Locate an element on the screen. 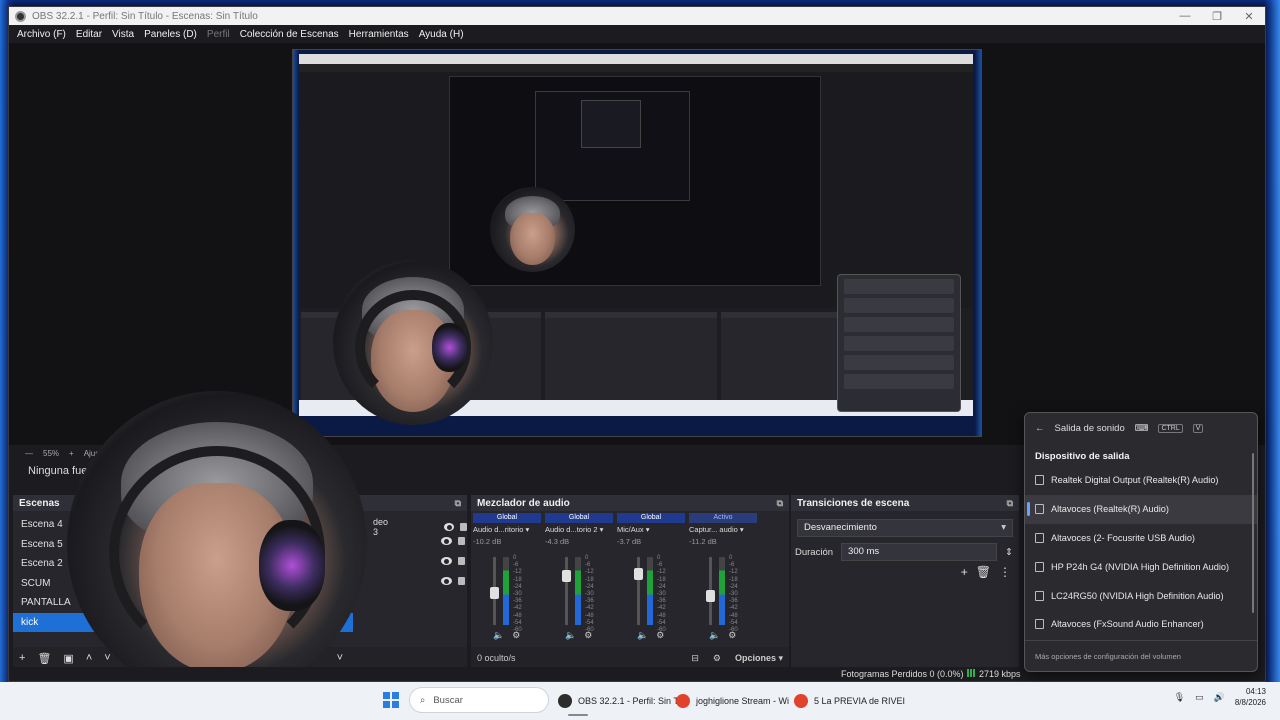 This screenshot has width=1280, height=720. output-device-selected: Altavoces (Realtek(R) Audio) is located at coordinates (1141, 509).